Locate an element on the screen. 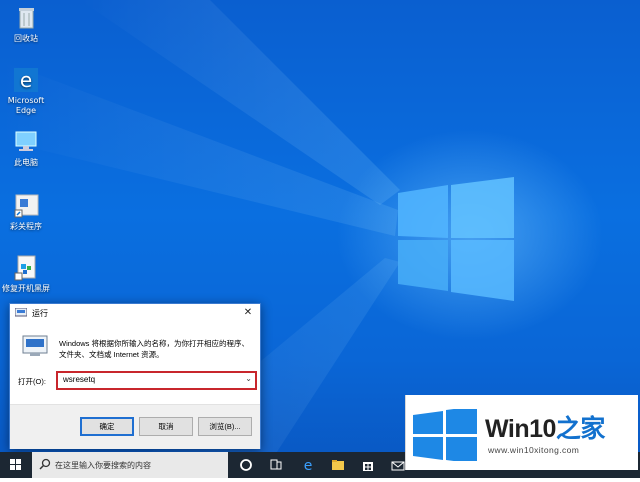 Image resolution: width=640 pixels, height=482 pixels. store-icon is located at coordinates (368, 465).